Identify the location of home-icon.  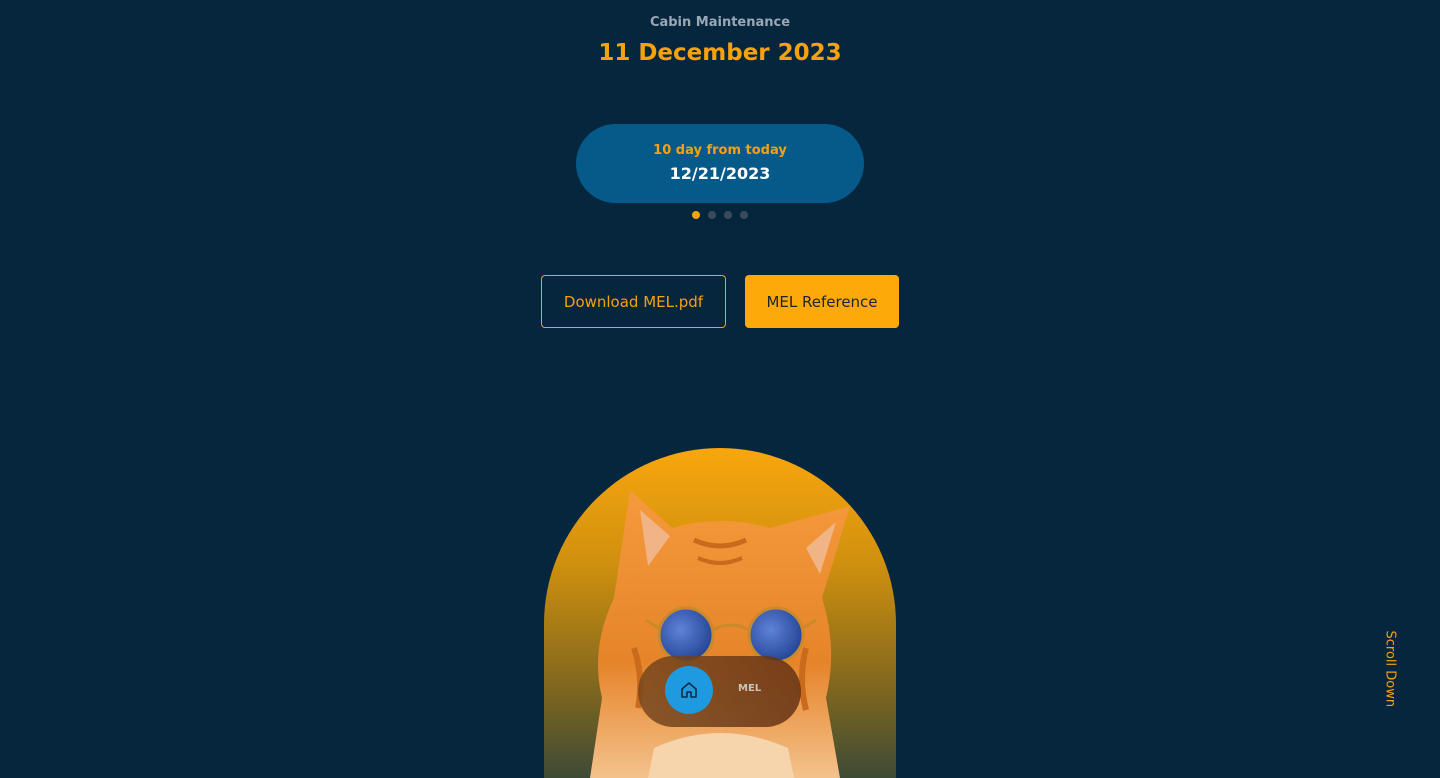
(689, 690).